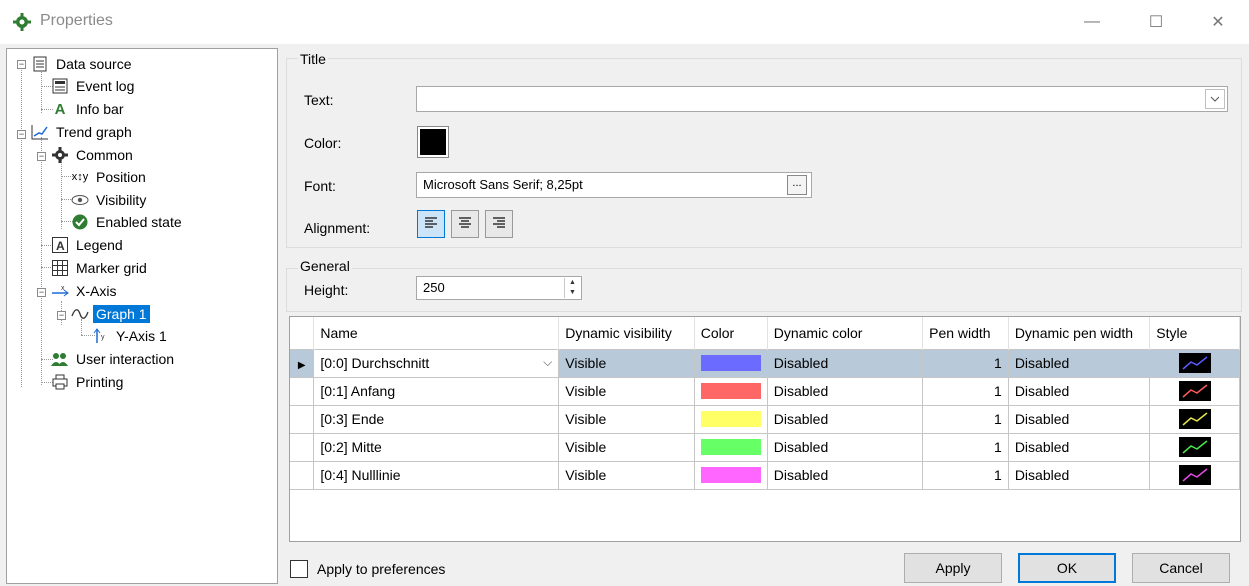  Describe the element at coordinates (822, 99) in the screenshot. I see `title-text-combo` at that location.